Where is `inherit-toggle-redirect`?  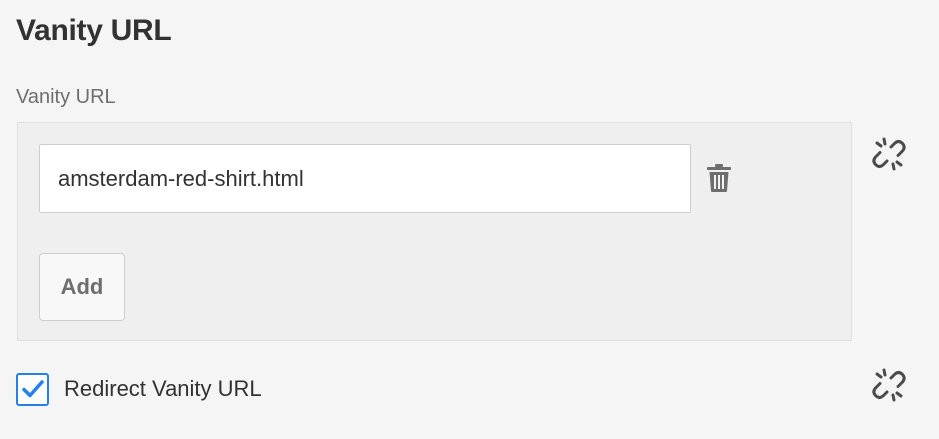 inherit-toggle-redirect is located at coordinates (889, 385).